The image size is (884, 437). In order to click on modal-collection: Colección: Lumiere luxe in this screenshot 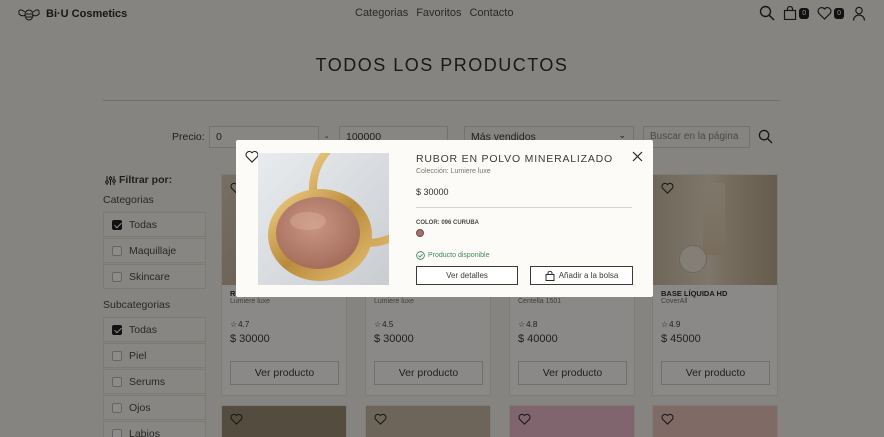, I will do `click(453, 171)`.